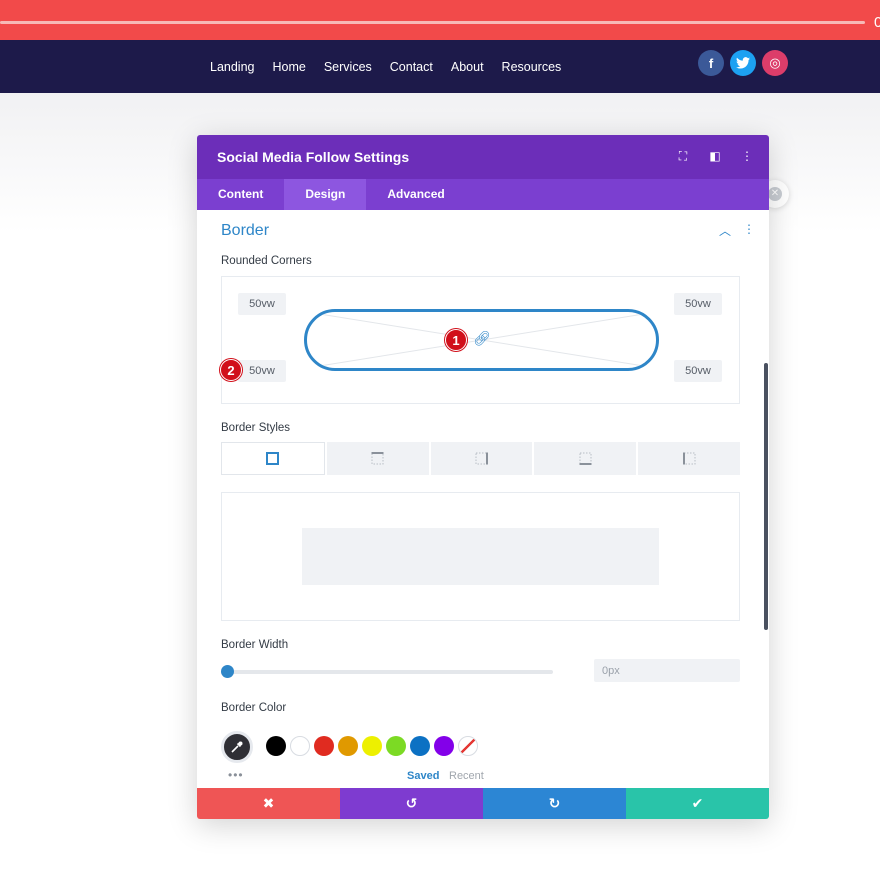 The width and height of the screenshot is (880, 878). What do you see at coordinates (432, 22) in the screenshot?
I see `progress-track` at bounding box center [432, 22].